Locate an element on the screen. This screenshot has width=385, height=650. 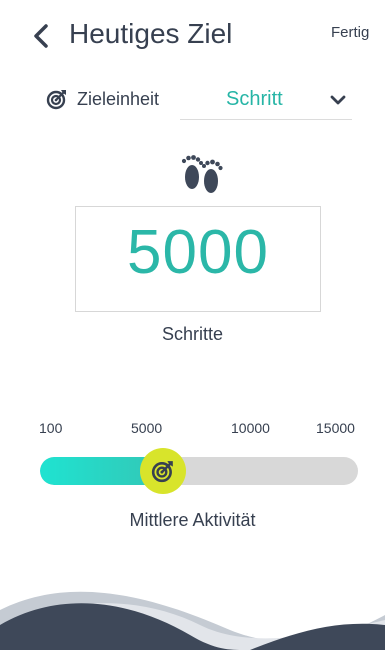
slider-tick-label: 100 is located at coordinates (51, 428).